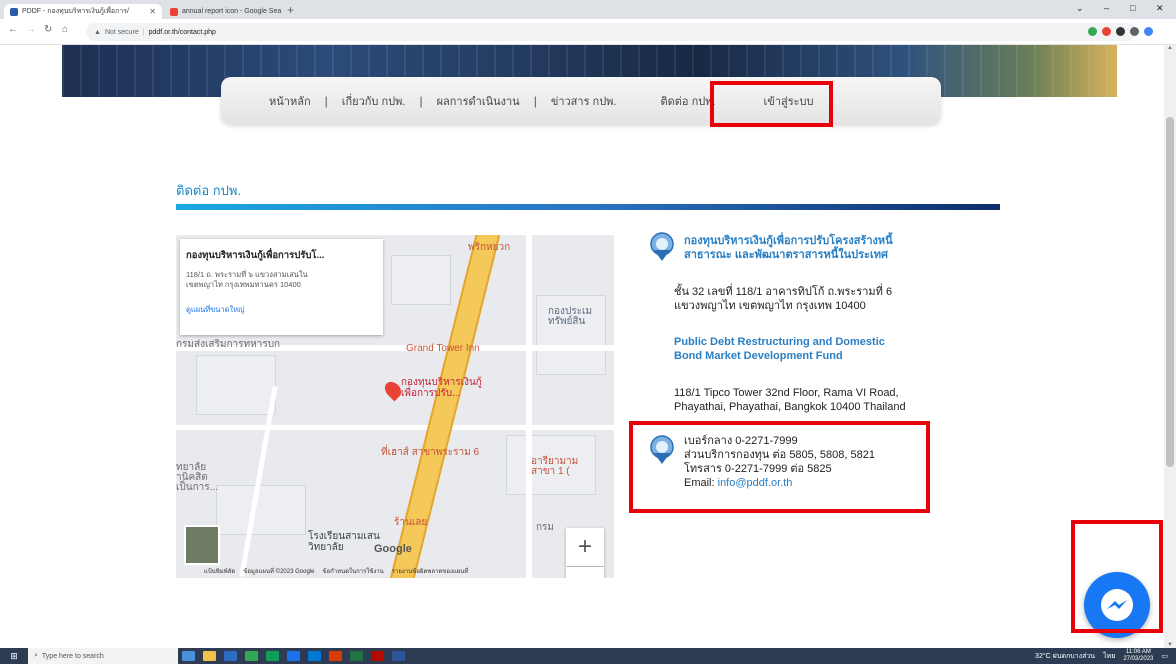 The image size is (1176, 664). I want to click on nav-about: เกี่ยวกับ กปพ., so click(374, 101).